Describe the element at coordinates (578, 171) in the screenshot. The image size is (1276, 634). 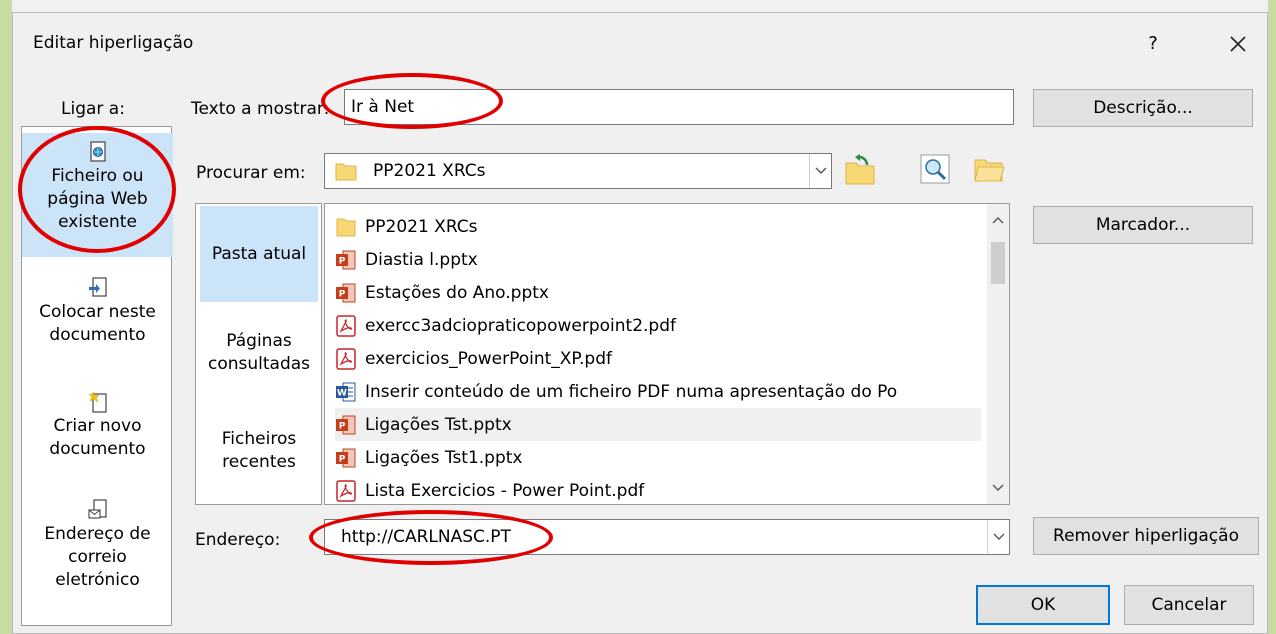
I see `look-in-combobox: PP2021 XRCs` at that location.